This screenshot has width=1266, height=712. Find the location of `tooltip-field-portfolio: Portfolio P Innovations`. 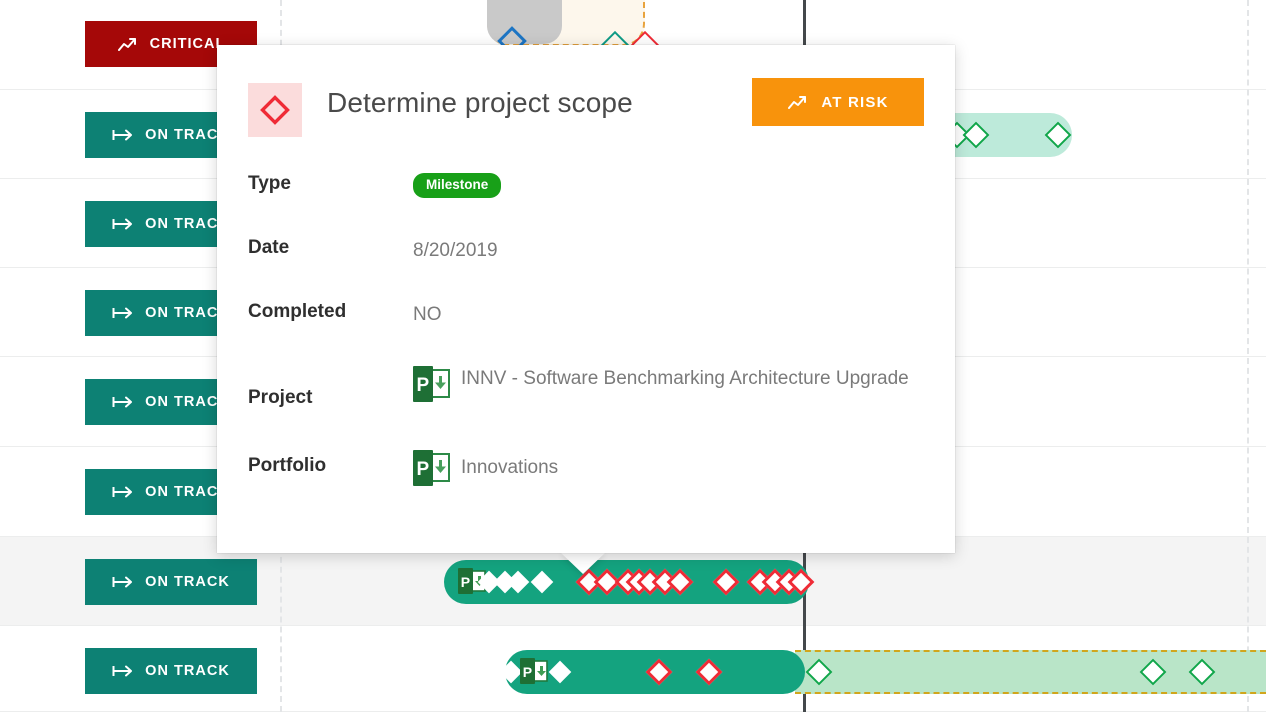

tooltip-field-portfolio: Portfolio P Innovations is located at coordinates (589, 481).